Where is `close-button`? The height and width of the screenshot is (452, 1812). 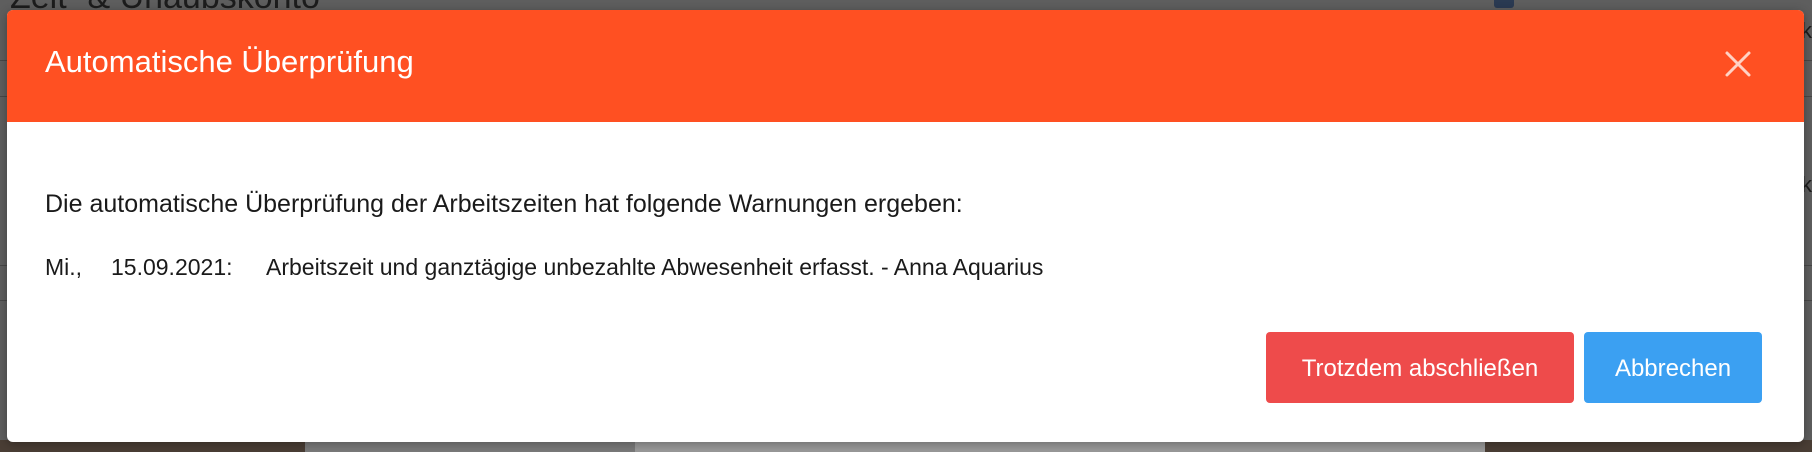 close-button is located at coordinates (1738, 64).